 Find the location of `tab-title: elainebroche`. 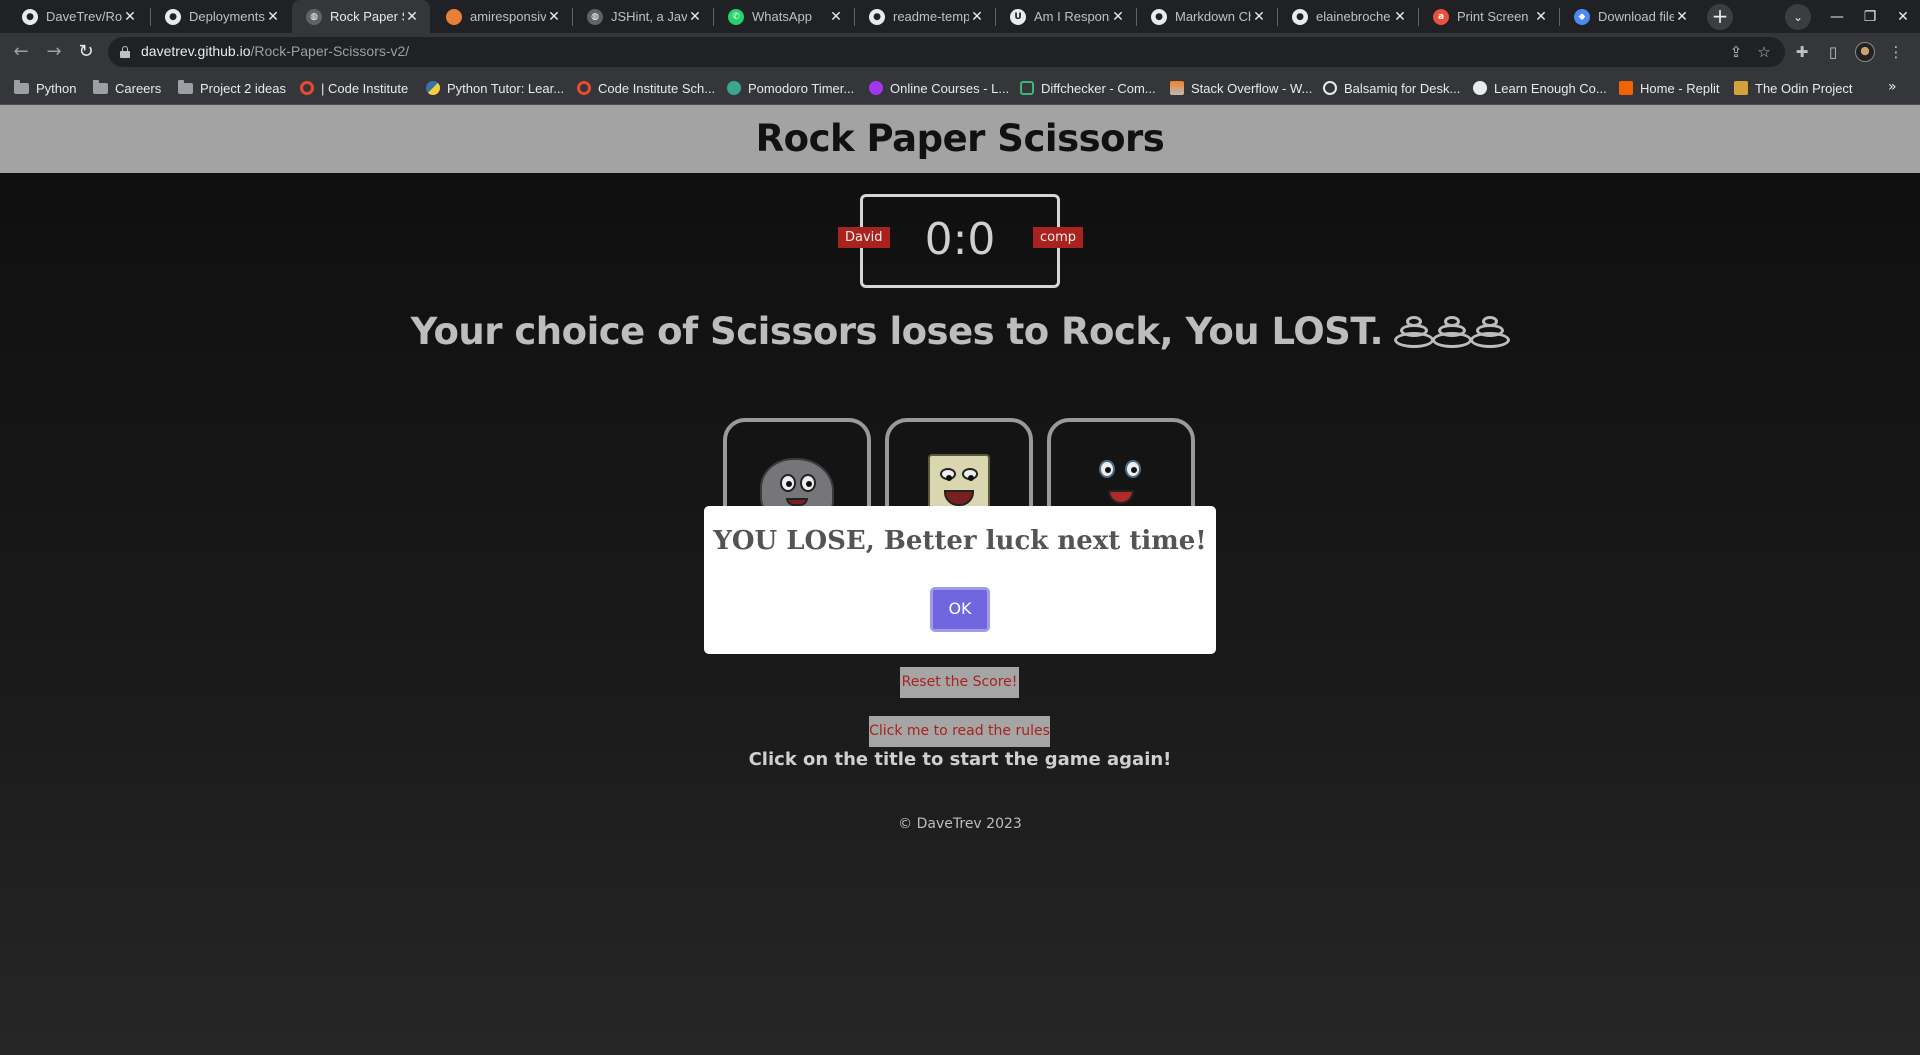

tab-title: elainebroche is located at coordinates (1353, 16).